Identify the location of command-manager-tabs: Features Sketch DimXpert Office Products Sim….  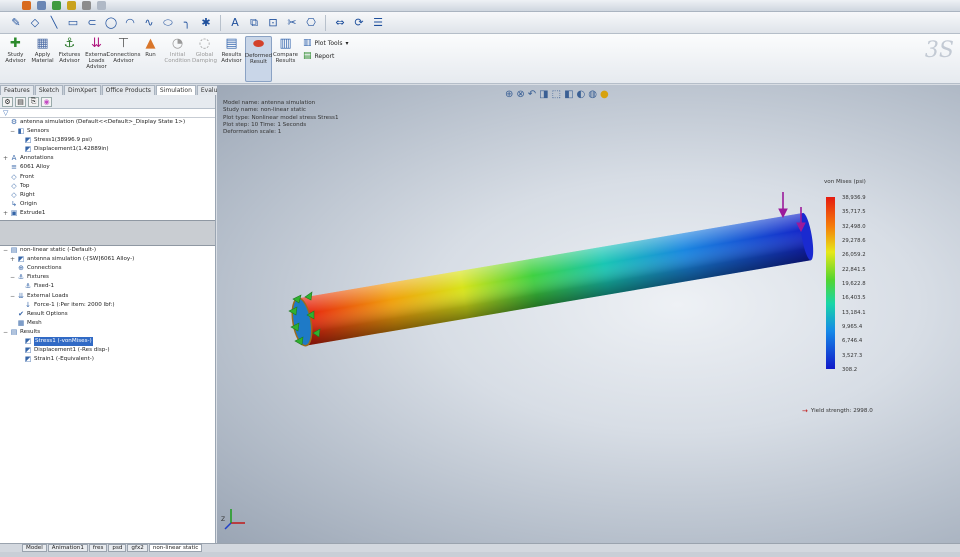
(116, 90).